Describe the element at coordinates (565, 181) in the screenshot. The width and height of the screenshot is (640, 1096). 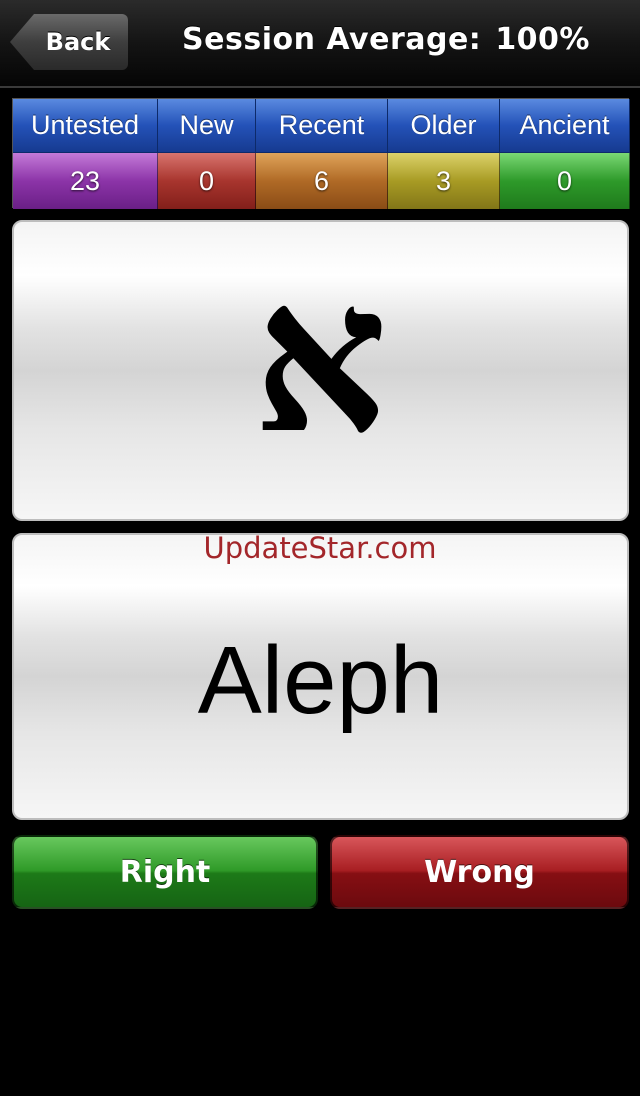
I see `stat-count-ancient: 0` at that location.